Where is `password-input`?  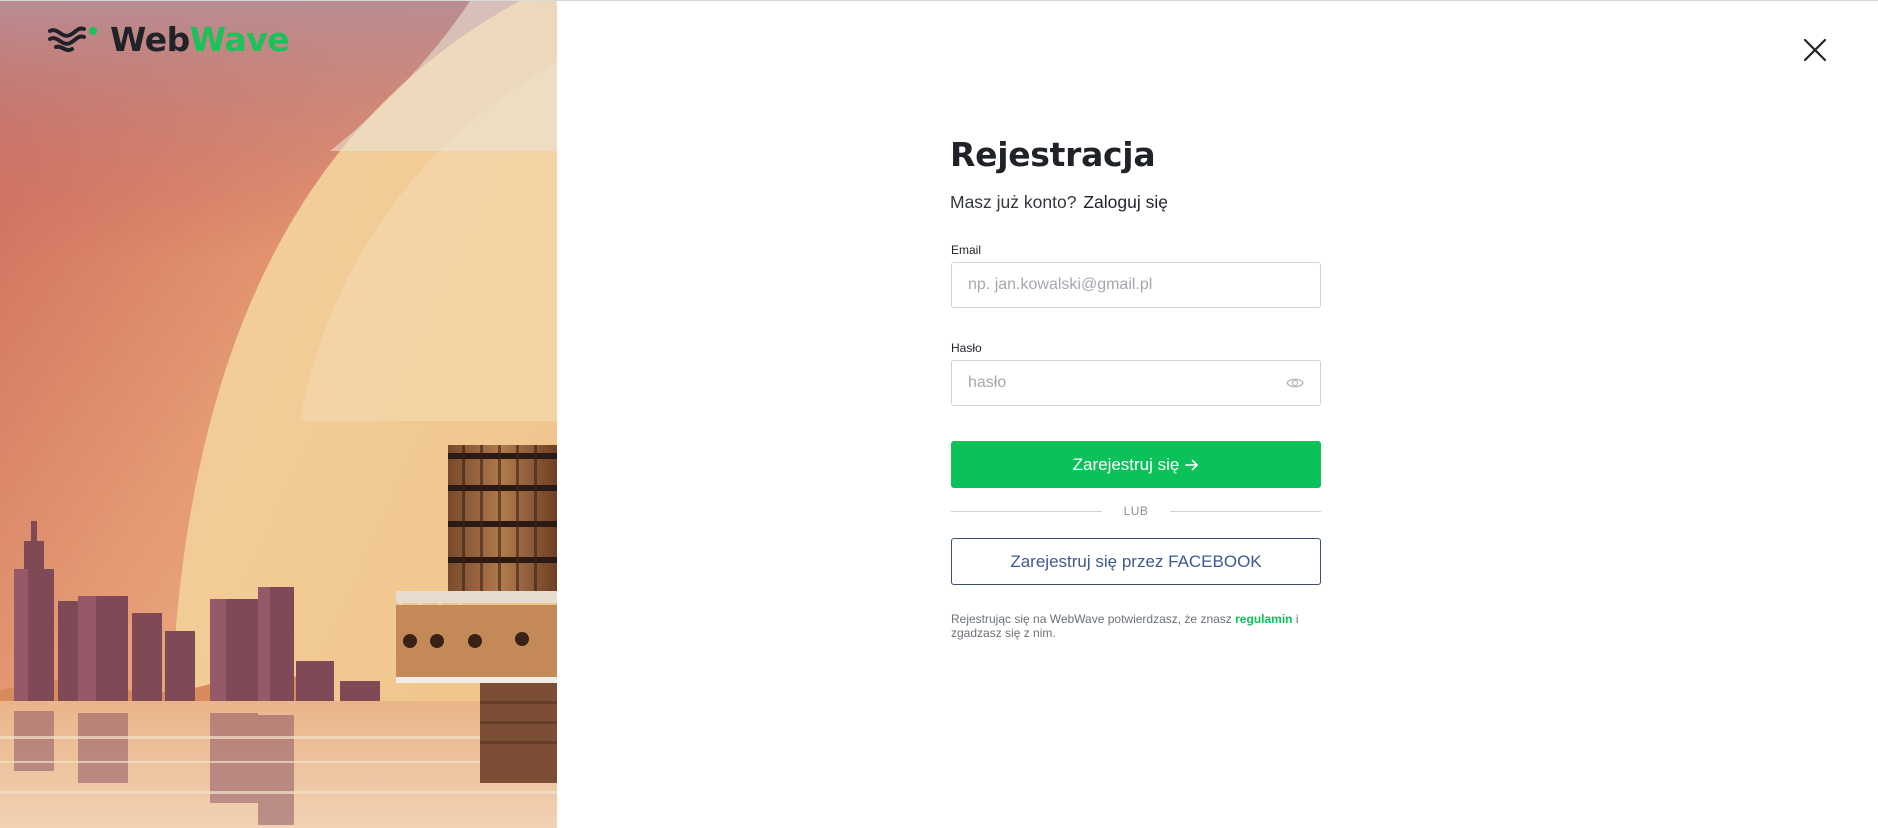 password-input is located at coordinates (1136, 383).